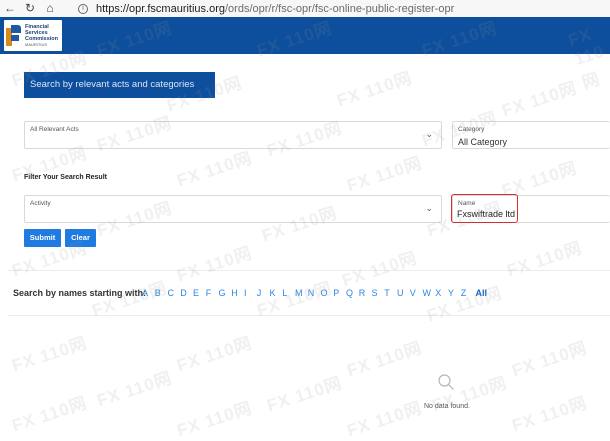  What do you see at coordinates (305, 35) in the screenshot?
I see `site-header: Financial Services Commission MAURITIUS` at bounding box center [305, 35].